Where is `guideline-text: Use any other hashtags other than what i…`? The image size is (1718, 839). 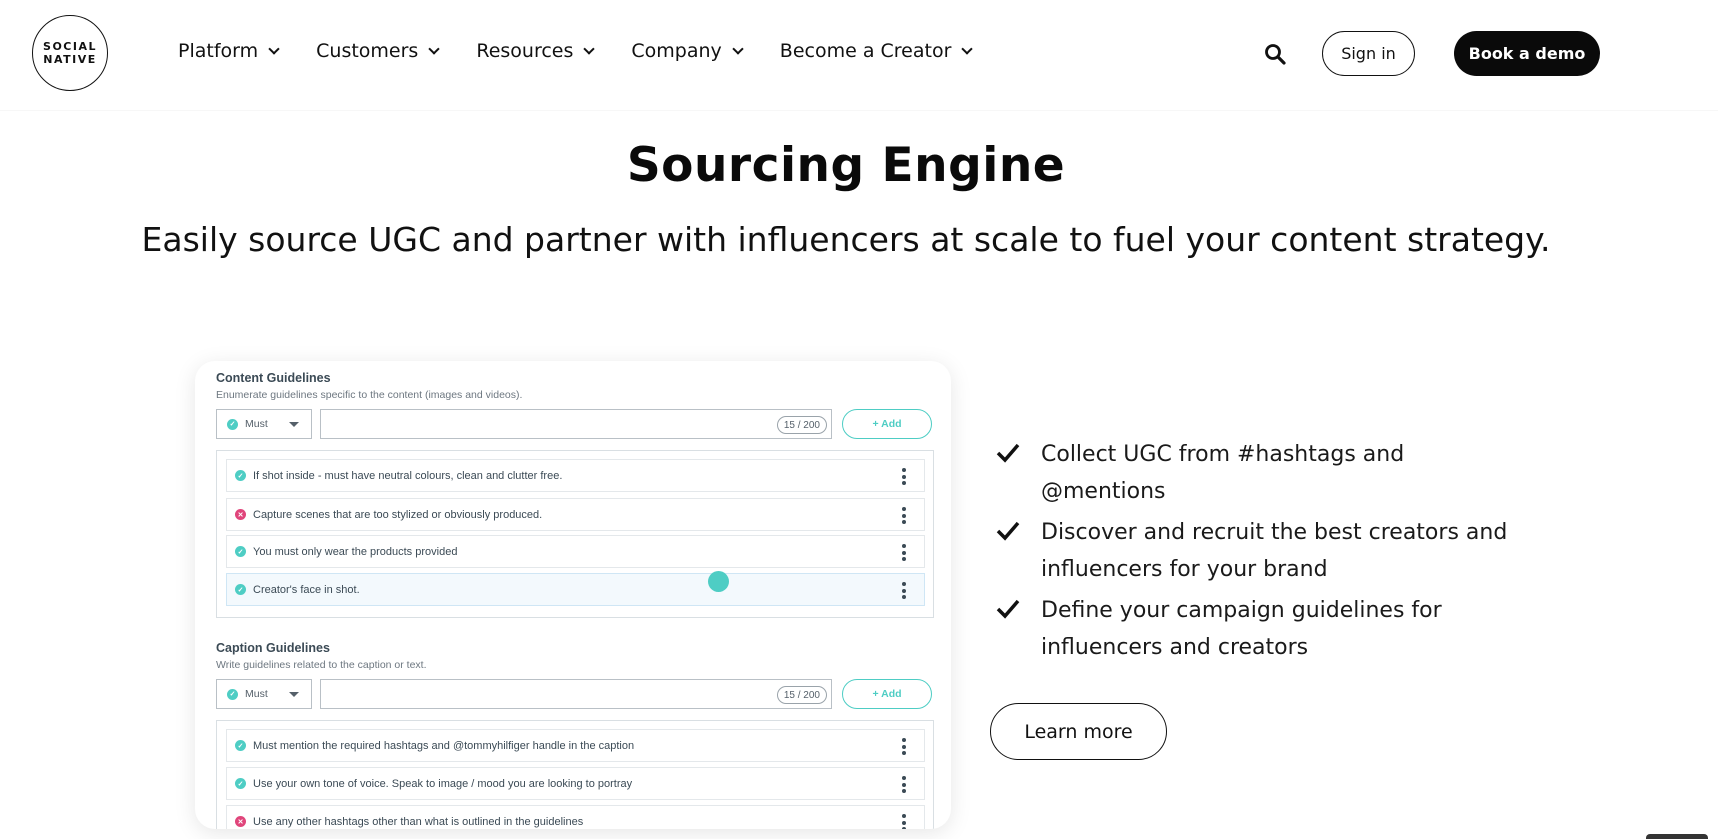 guideline-text: Use any other hashtags other than what i… is located at coordinates (418, 821).